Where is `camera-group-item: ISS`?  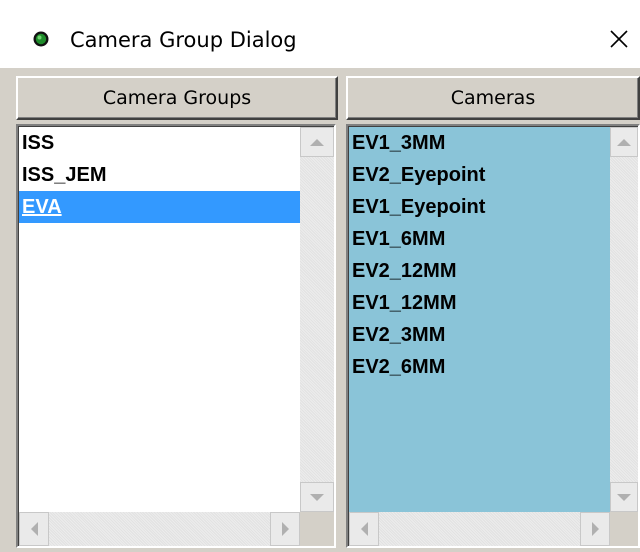 camera-group-item: ISS is located at coordinates (159, 143).